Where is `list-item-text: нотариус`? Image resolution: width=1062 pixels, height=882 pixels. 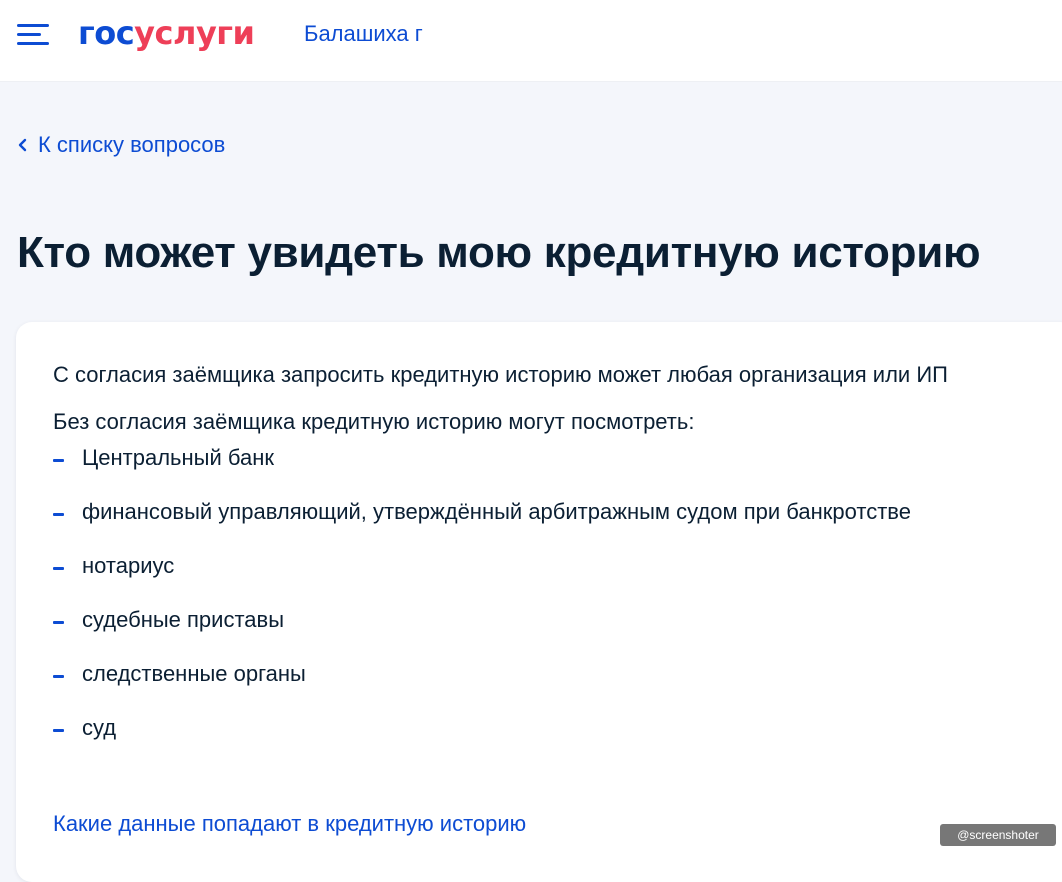 list-item-text: нотариус is located at coordinates (128, 565).